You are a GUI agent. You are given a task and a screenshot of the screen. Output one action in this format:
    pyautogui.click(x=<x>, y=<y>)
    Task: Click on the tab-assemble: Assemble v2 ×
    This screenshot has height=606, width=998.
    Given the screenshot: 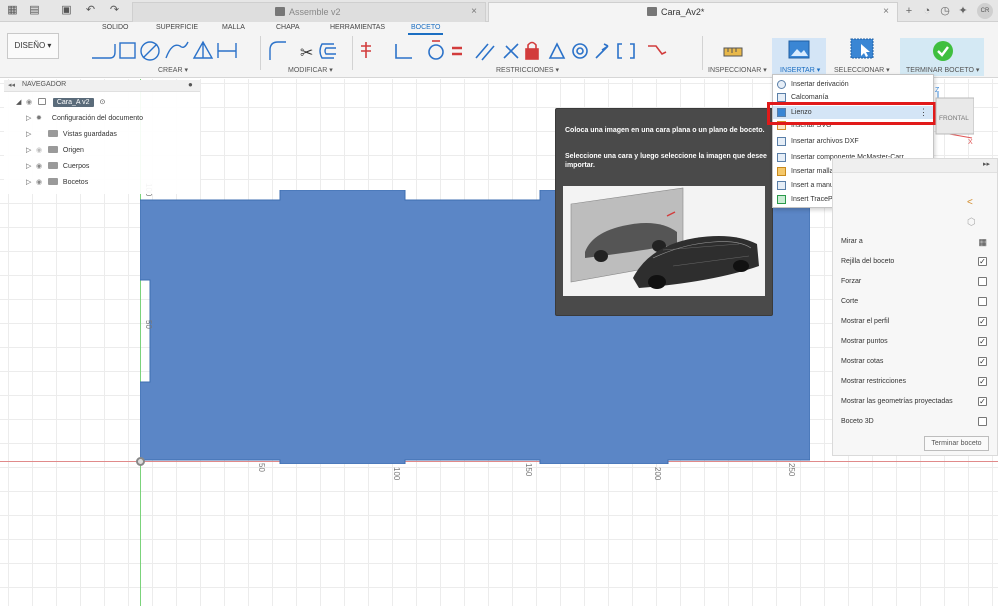 What is the action you would take?
    pyautogui.click(x=309, y=12)
    